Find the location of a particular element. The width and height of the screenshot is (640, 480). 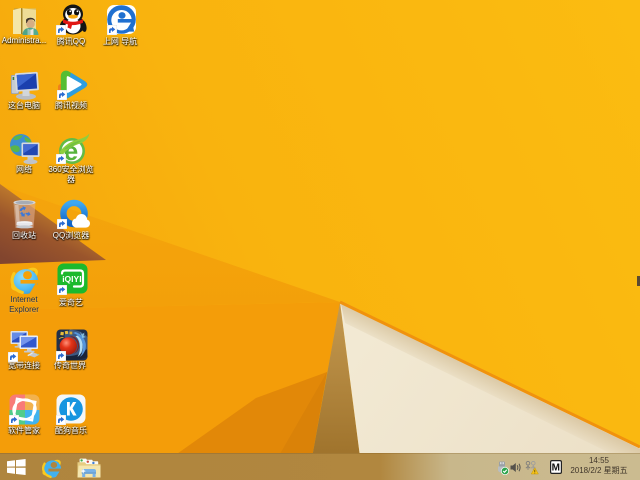

svg-text: M is located at coordinates (556, 468).